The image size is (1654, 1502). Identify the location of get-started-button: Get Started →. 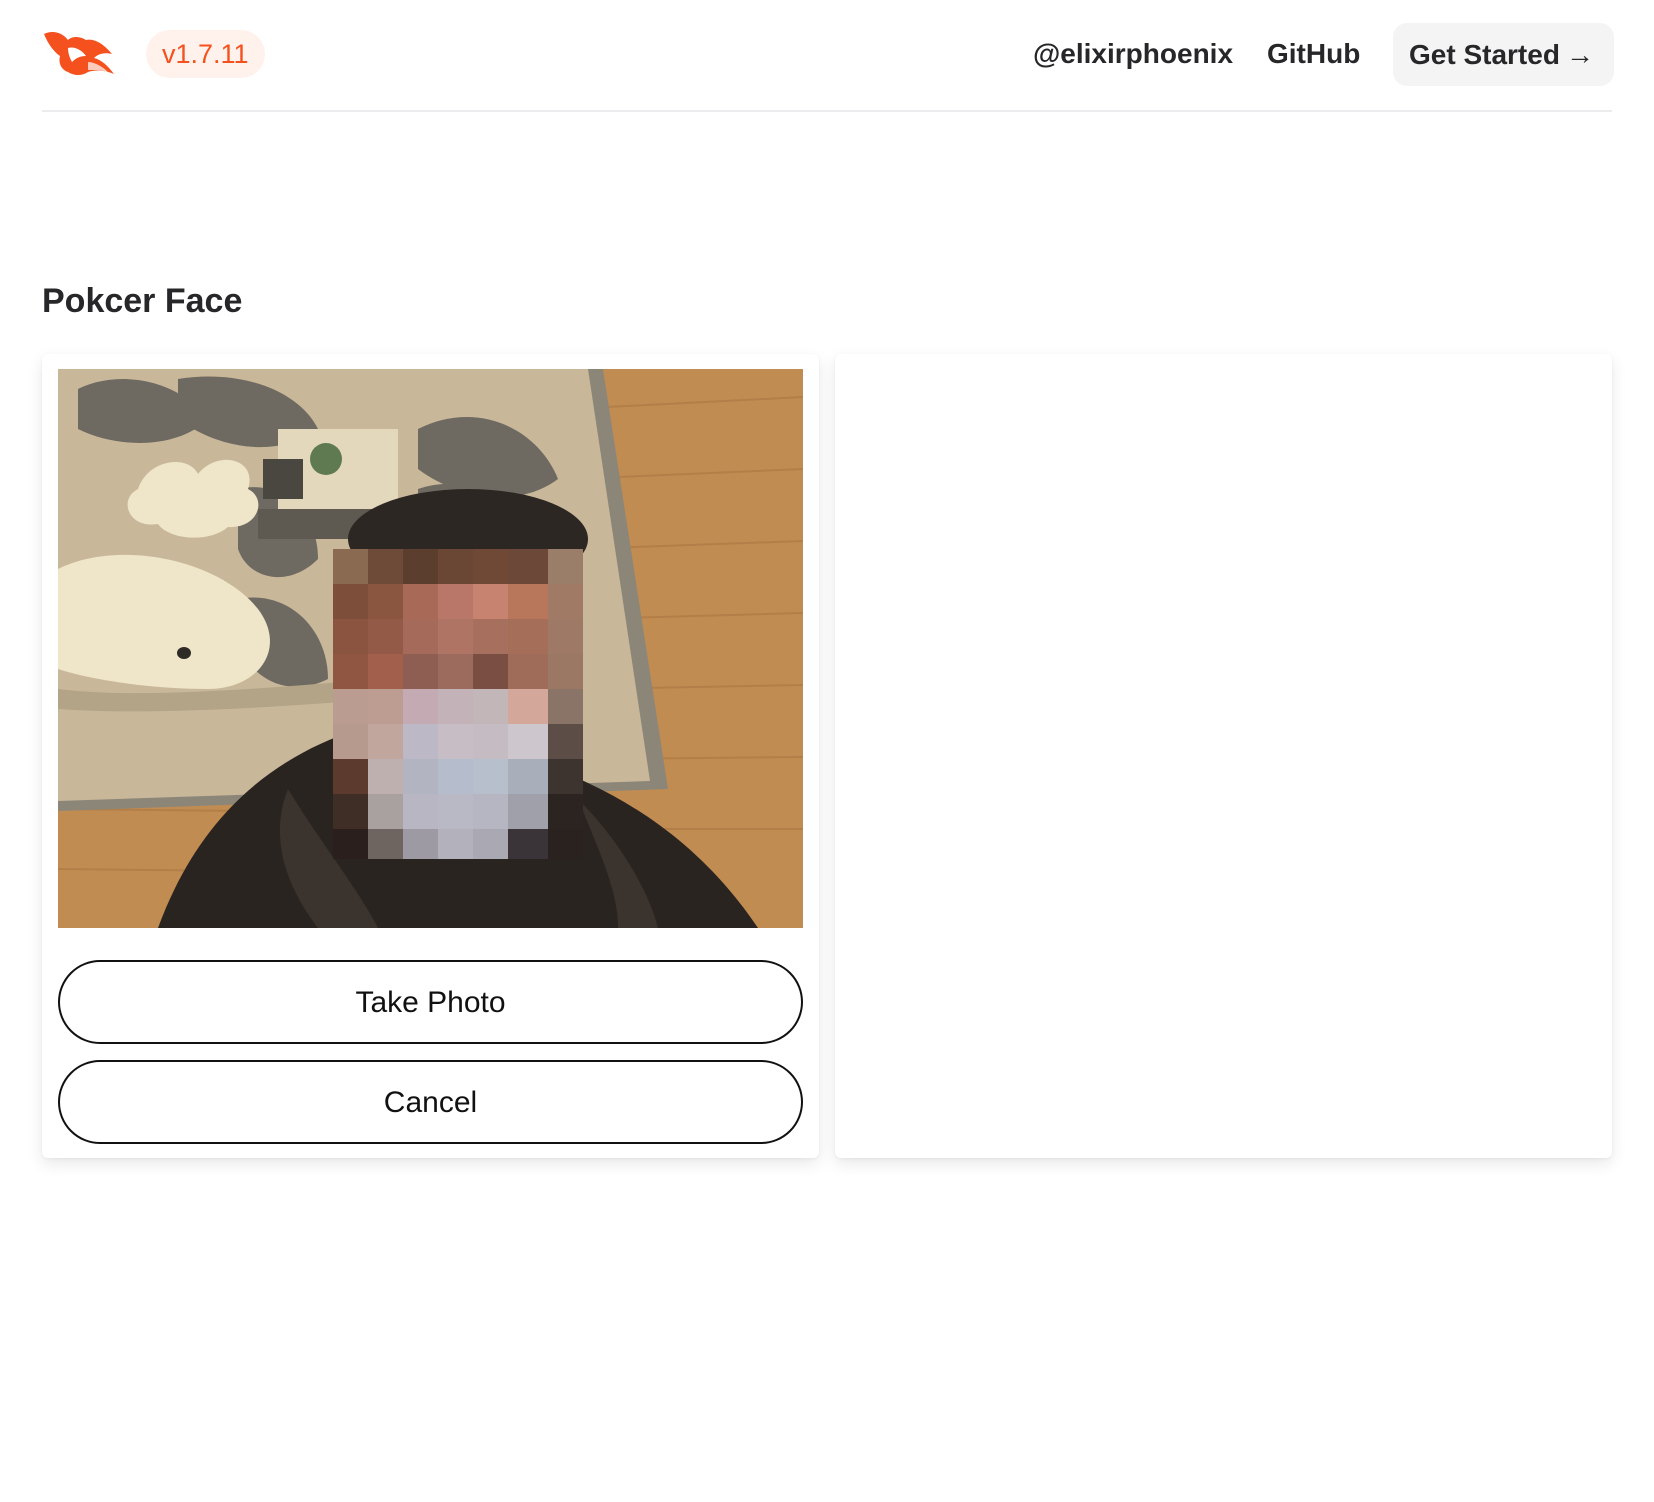
(1503, 54).